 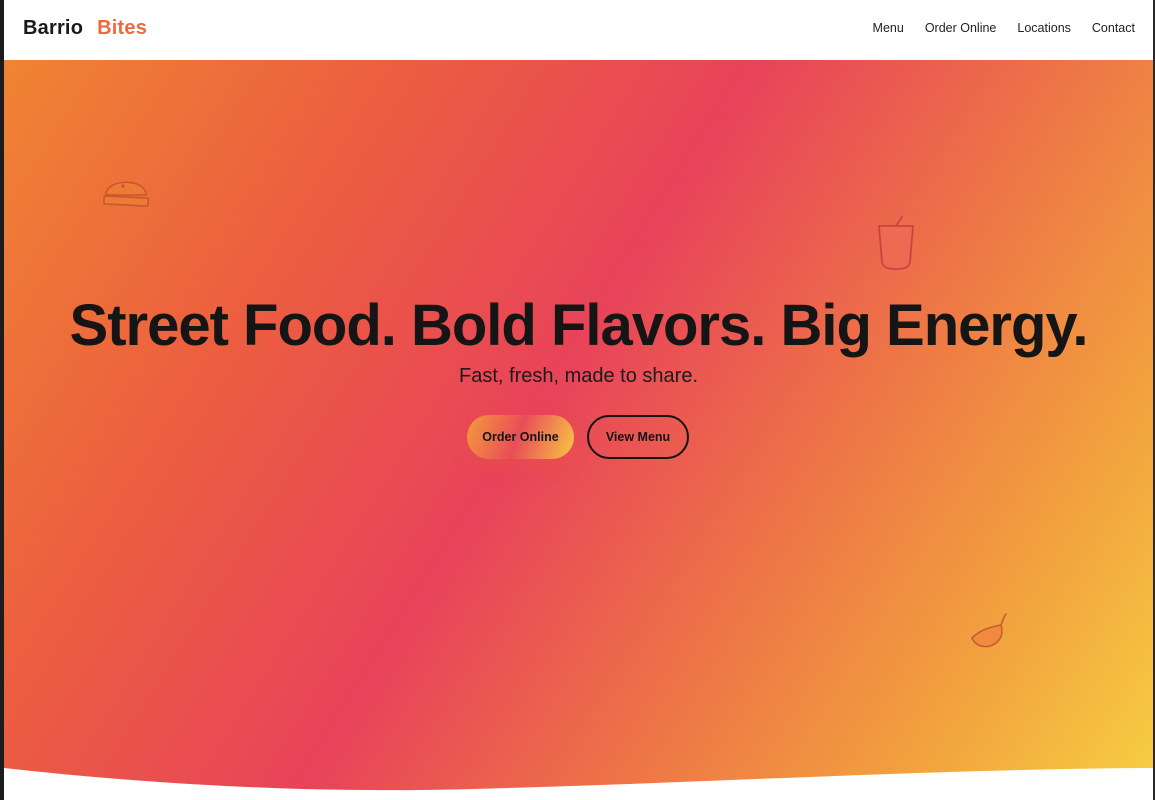 What do you see at coordinates (989, 630) in the screenshot?
I see `chili-pepper-icon` at bounding box center [989, 630].